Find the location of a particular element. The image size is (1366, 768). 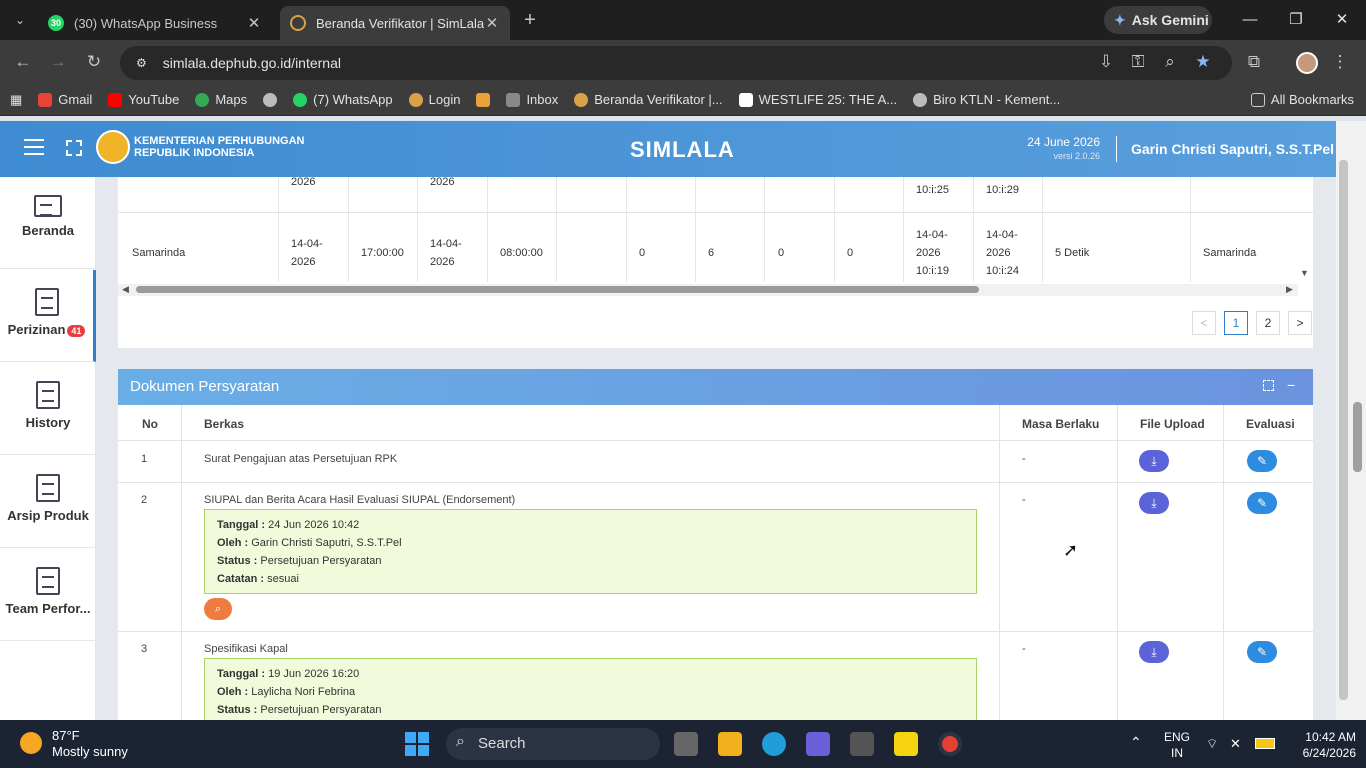

bookmark-pinwheel is located at coordinates (483, 99).